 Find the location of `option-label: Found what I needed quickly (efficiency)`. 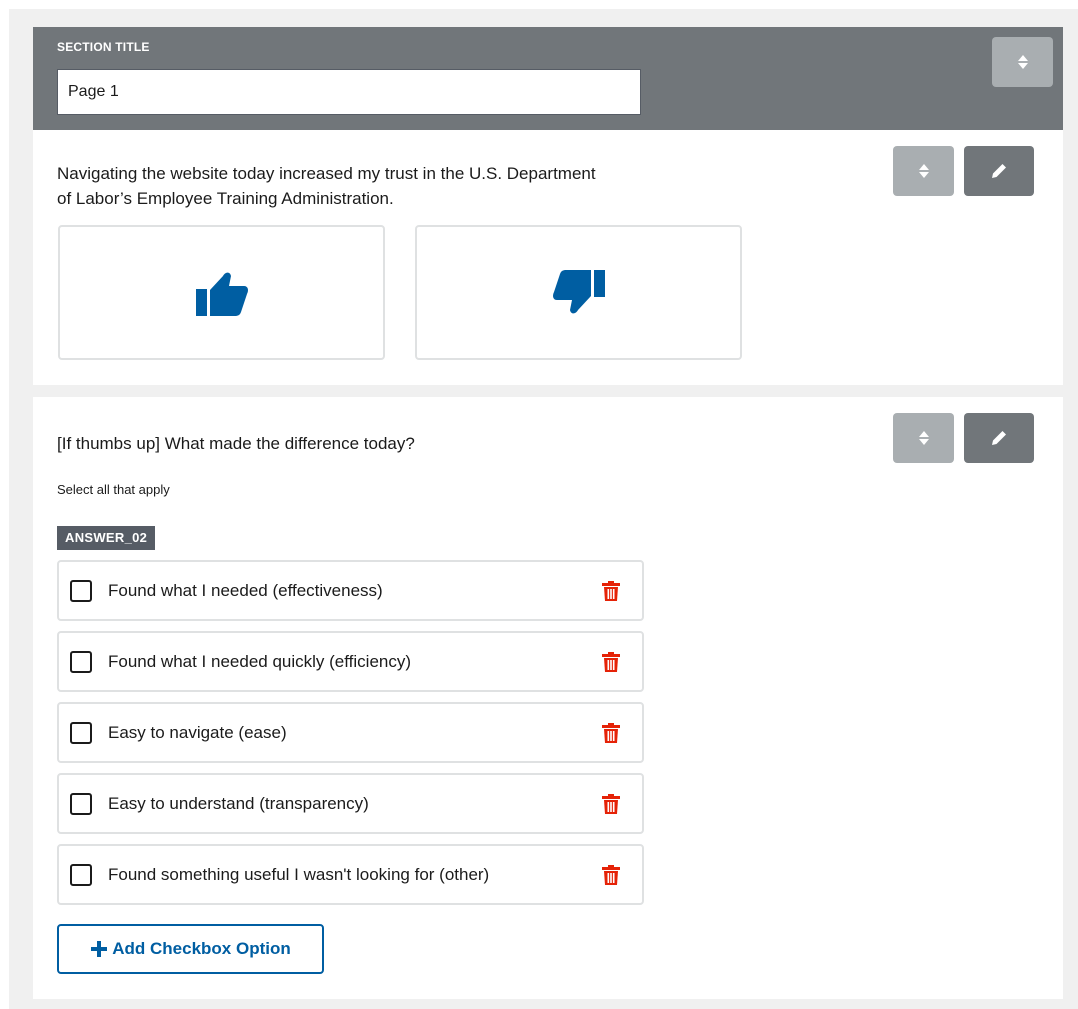

option-label: Found what I needed quickly (efficiency) is located at coordinates (260, 661).